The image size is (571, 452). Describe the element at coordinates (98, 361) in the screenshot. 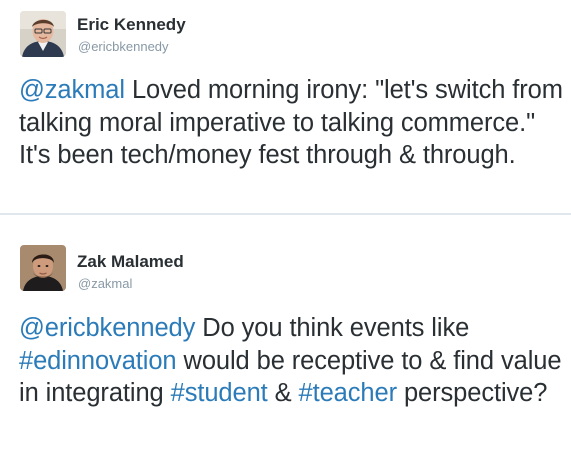

I see `hashtag-link: #edinnovation` at that location.